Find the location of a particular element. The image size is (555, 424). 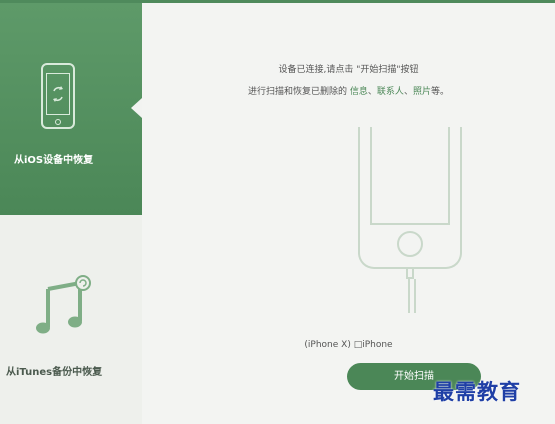

music-note-icon is located at coordinates (63, 304).